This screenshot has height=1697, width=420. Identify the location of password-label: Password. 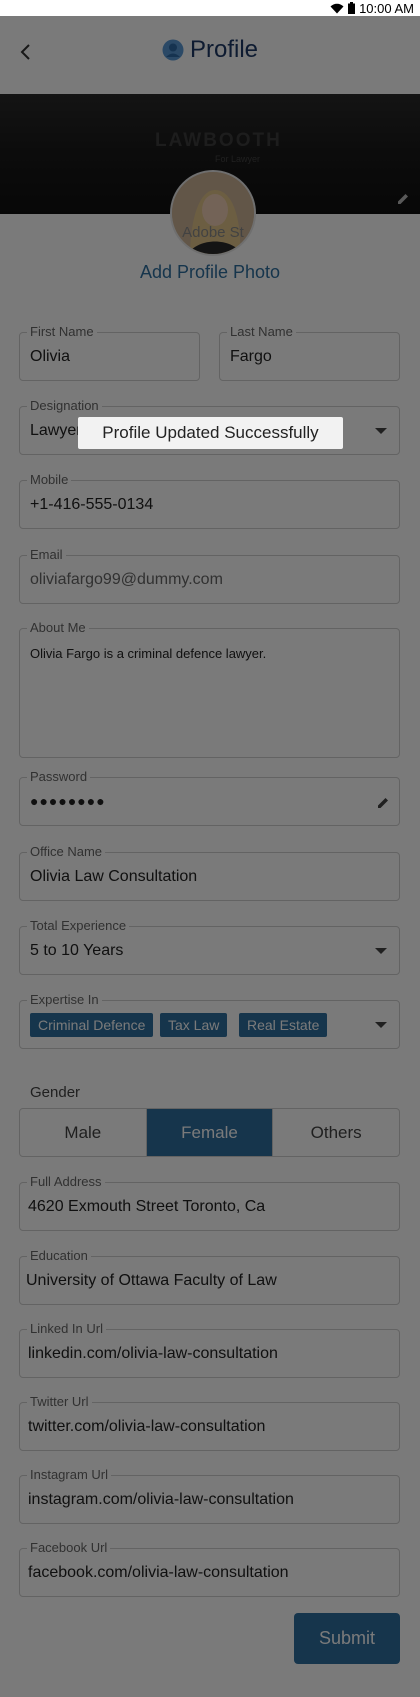
(59, 777).